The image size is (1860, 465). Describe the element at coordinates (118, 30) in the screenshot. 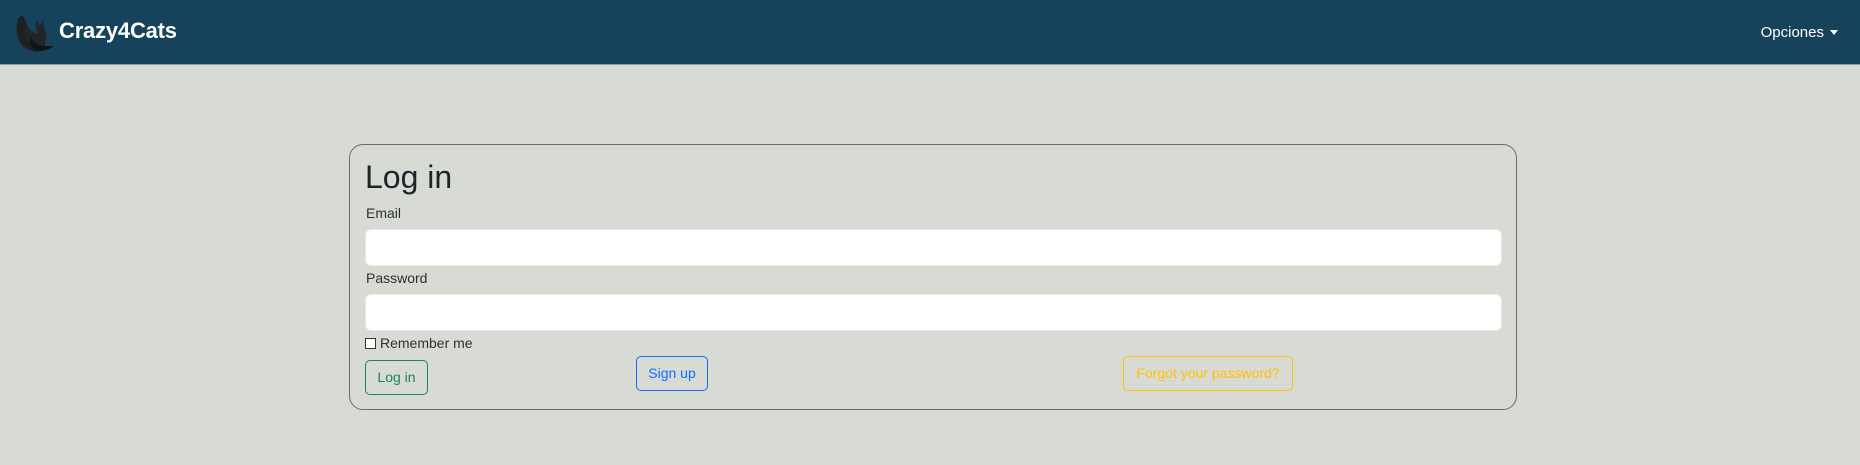

I see `brand-name: Crazy4Cats` at that location.